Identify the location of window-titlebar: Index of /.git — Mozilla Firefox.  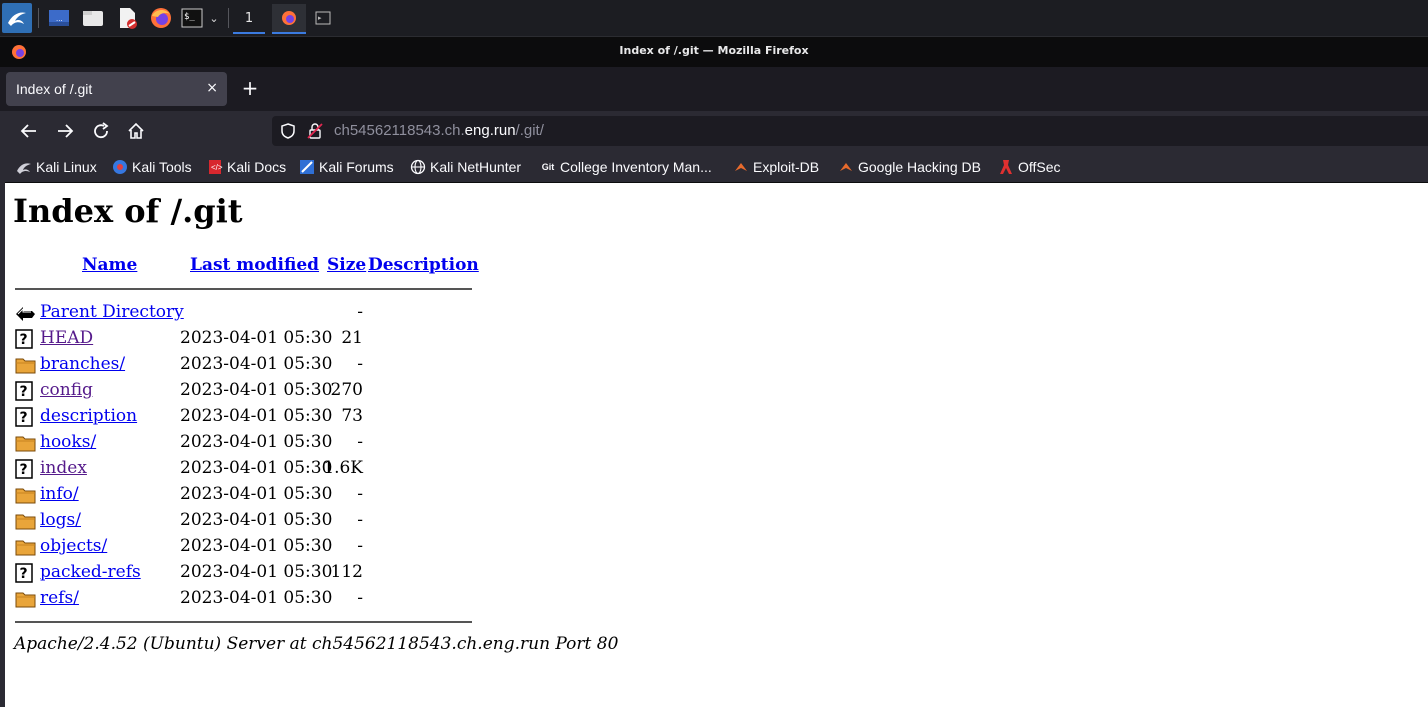
(714, 52).